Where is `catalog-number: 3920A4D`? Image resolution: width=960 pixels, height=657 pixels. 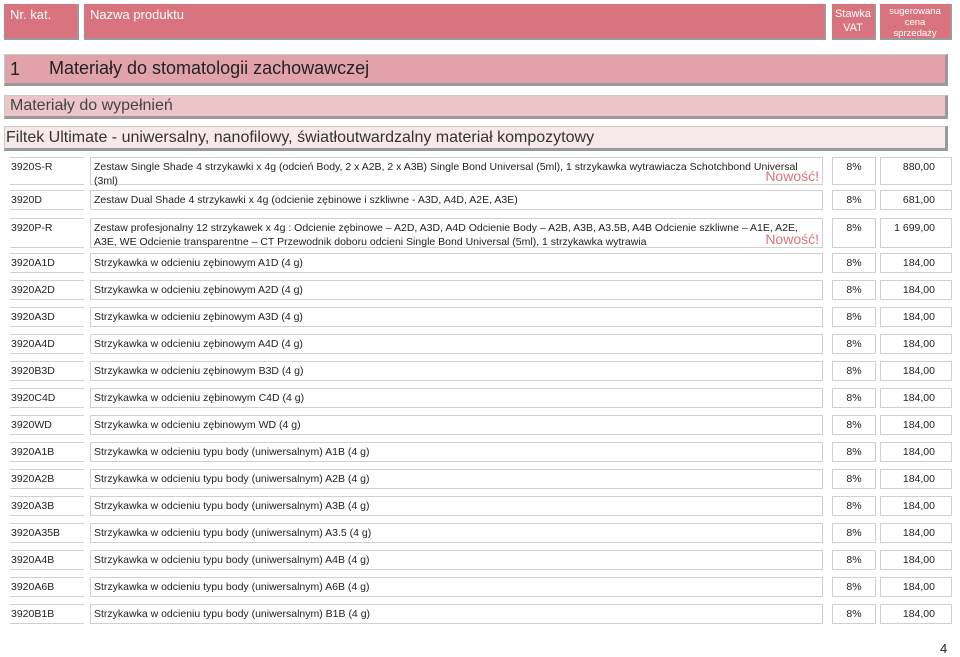
catalog-number: 3920A4D is located at coordinates (47, 344).